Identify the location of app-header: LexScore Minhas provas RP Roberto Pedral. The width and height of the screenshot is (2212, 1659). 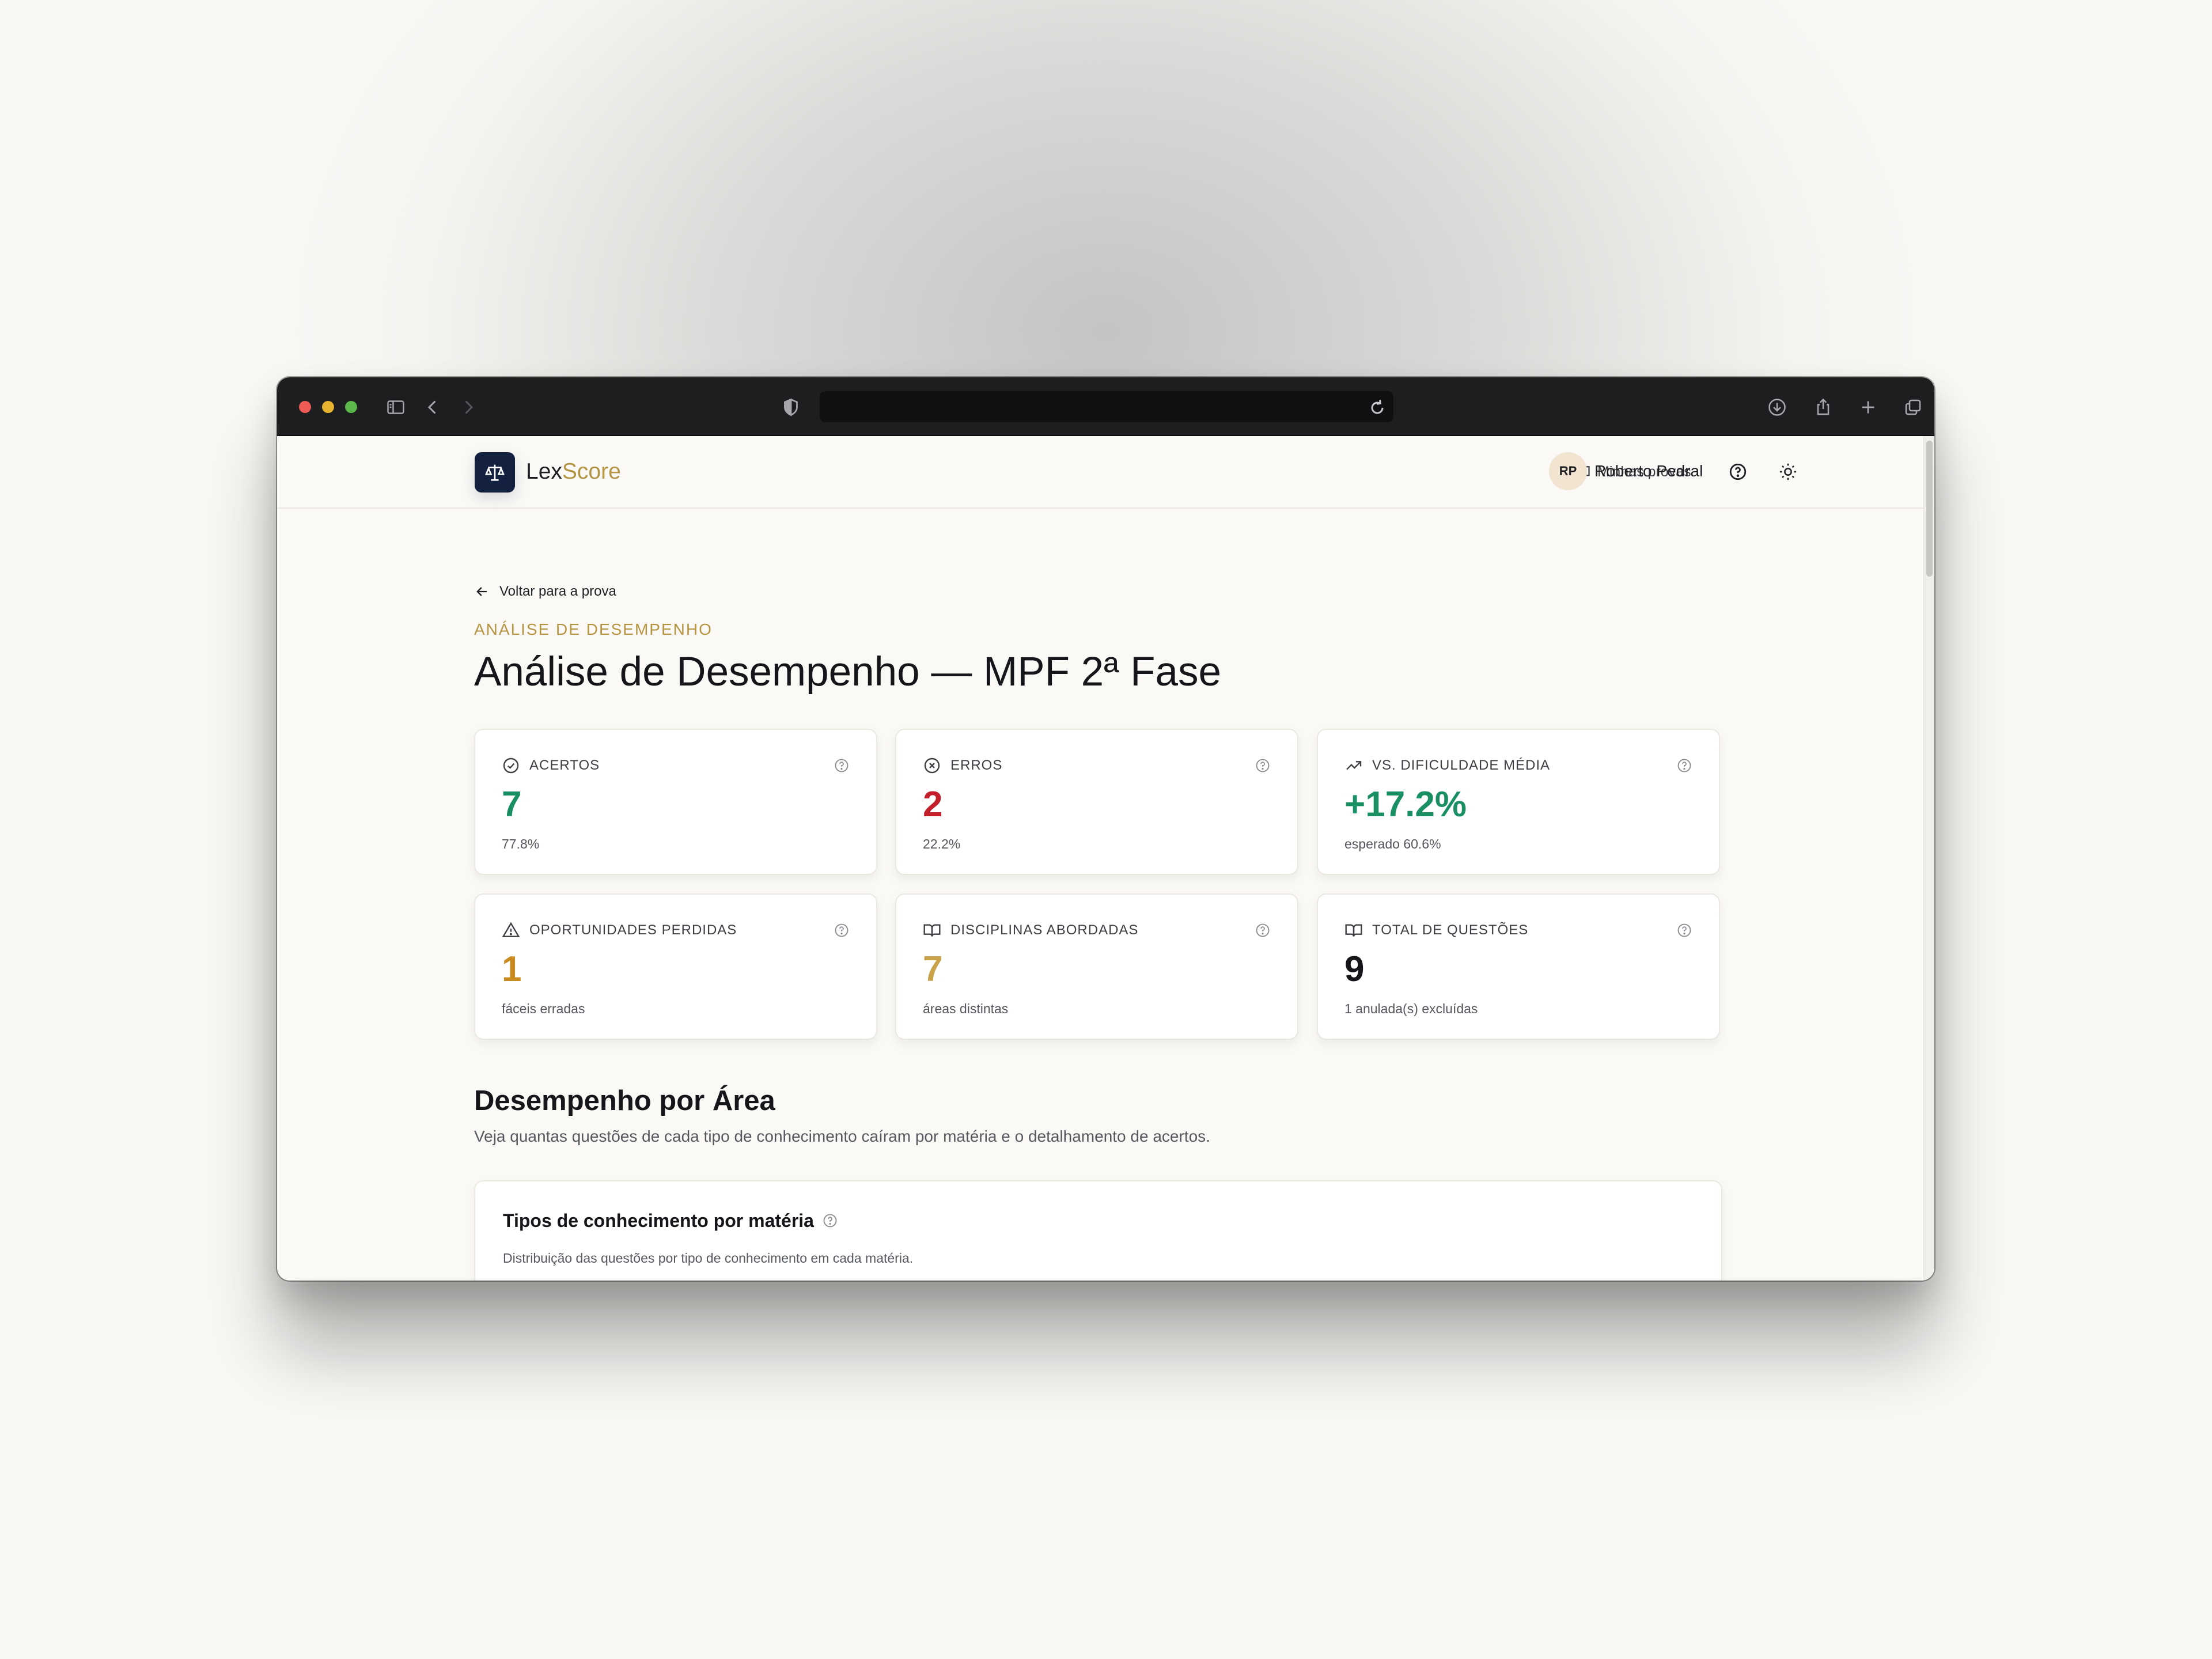
(1100, 472).